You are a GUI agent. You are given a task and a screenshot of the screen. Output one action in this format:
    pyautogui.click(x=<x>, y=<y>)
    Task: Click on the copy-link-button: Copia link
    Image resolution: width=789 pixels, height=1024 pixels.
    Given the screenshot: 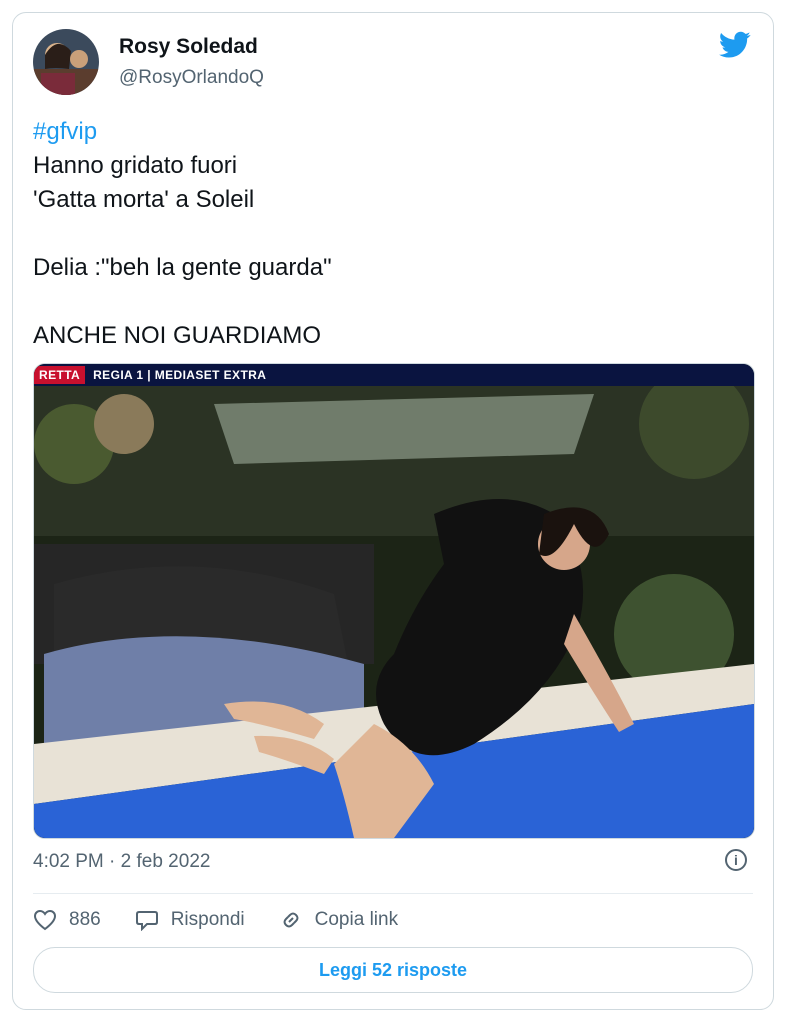 What is the action you would take?
    pyautogui.click(x=338, y=920)
    